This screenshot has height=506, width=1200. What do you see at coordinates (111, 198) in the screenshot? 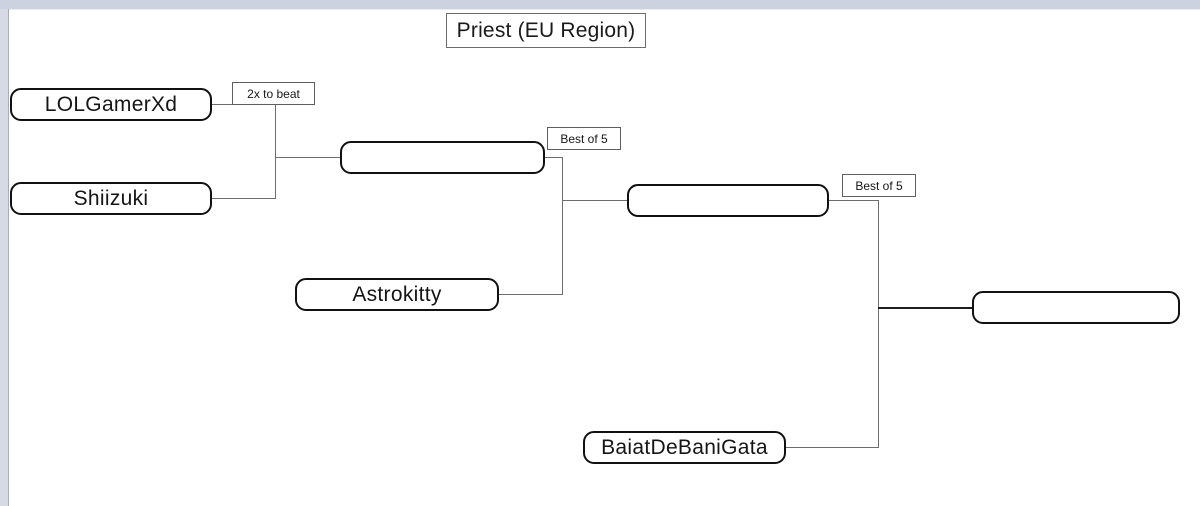
I see `slot-shiizuki: Shiizuki` at bounding box center [111, 198].